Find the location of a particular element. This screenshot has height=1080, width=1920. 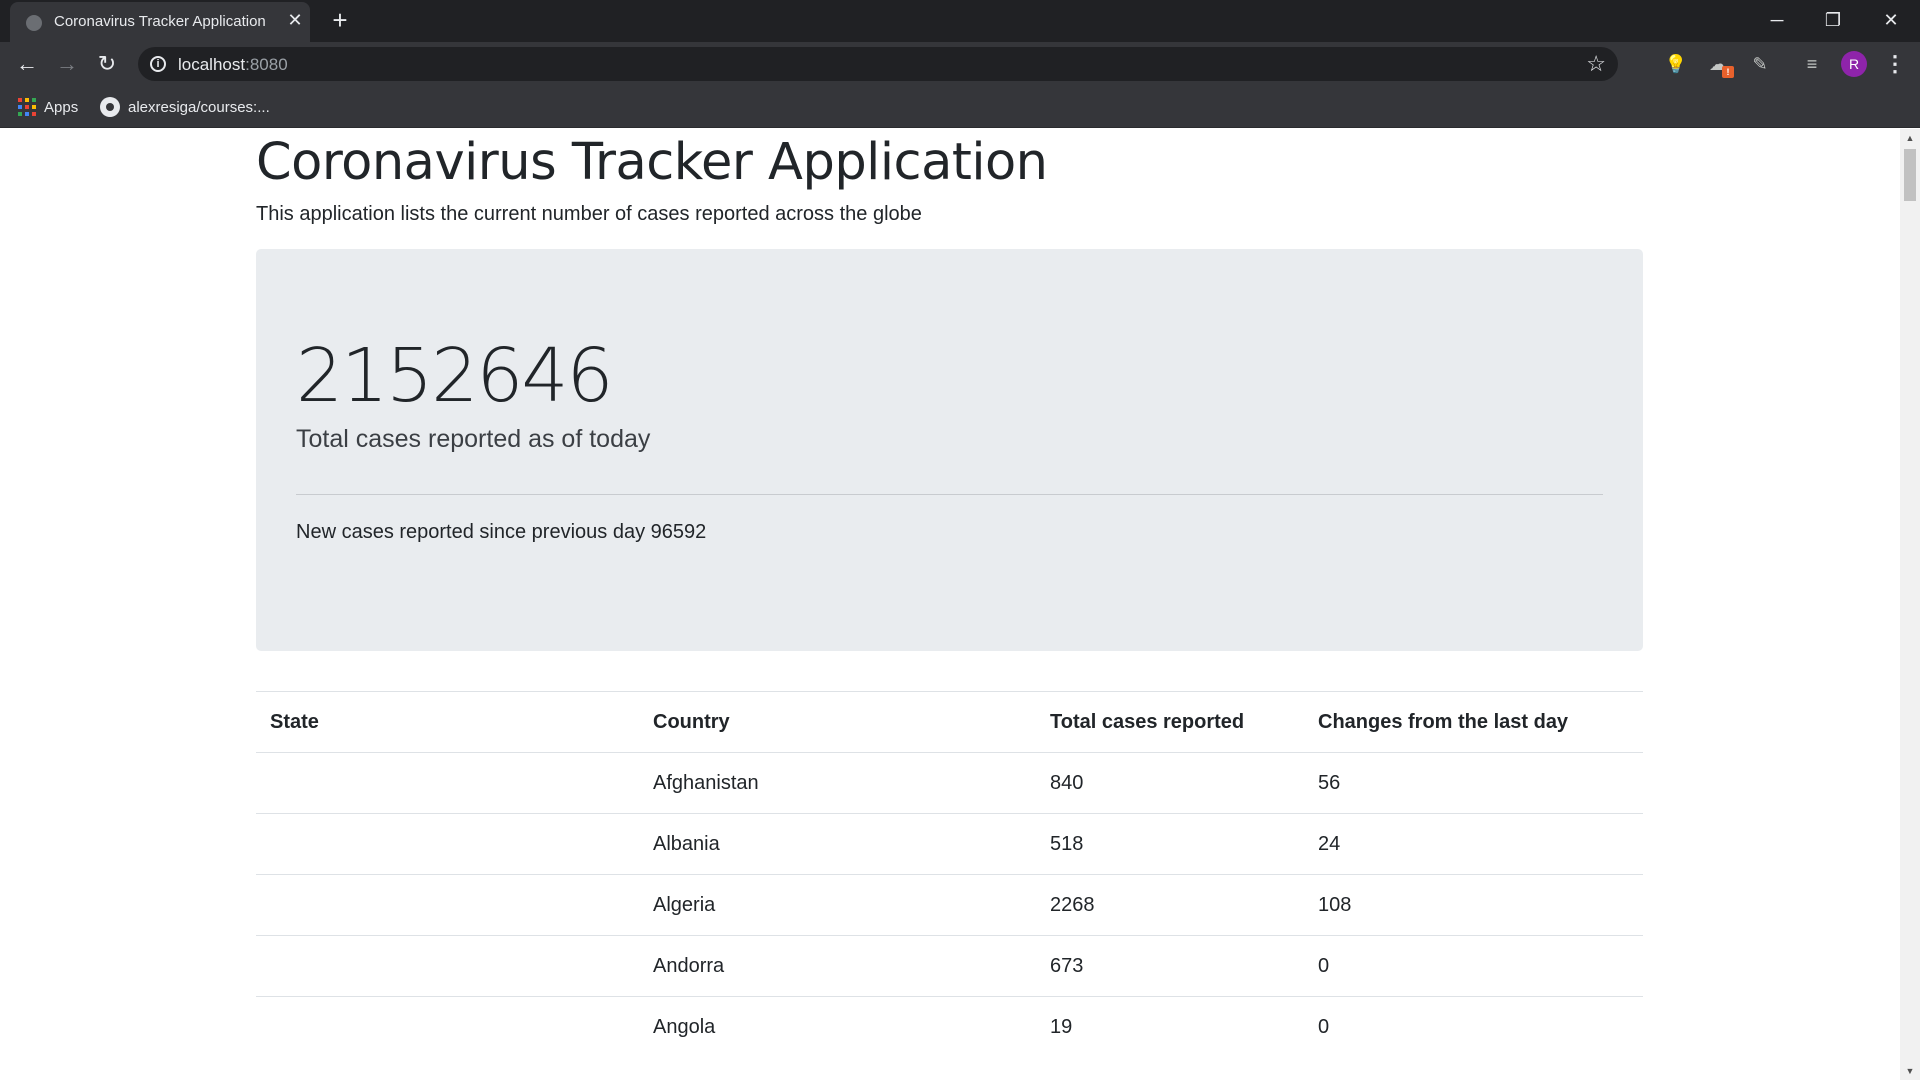

table-row: Angola 19 0 is located at coordinates (949, 1027).